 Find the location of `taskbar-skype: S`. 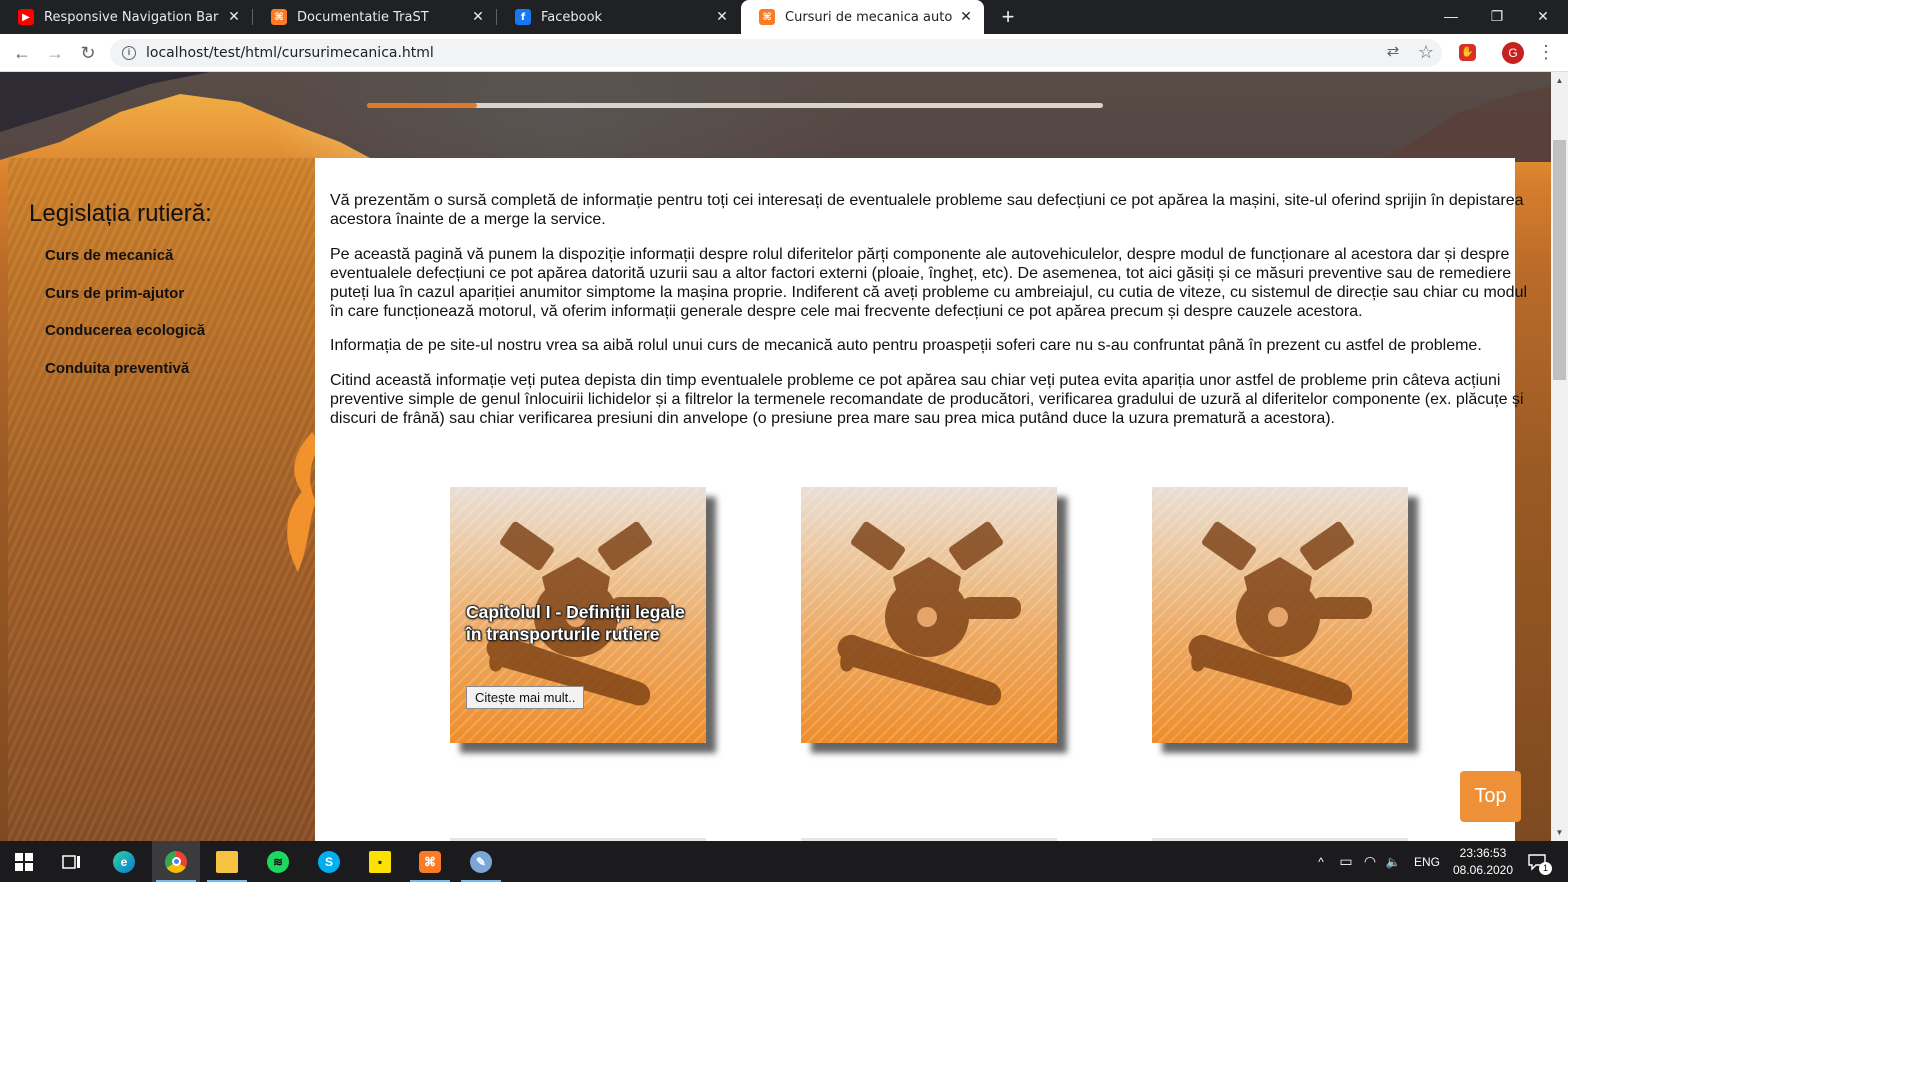

taskbar-skype: S is located at coordinates (329, 861).